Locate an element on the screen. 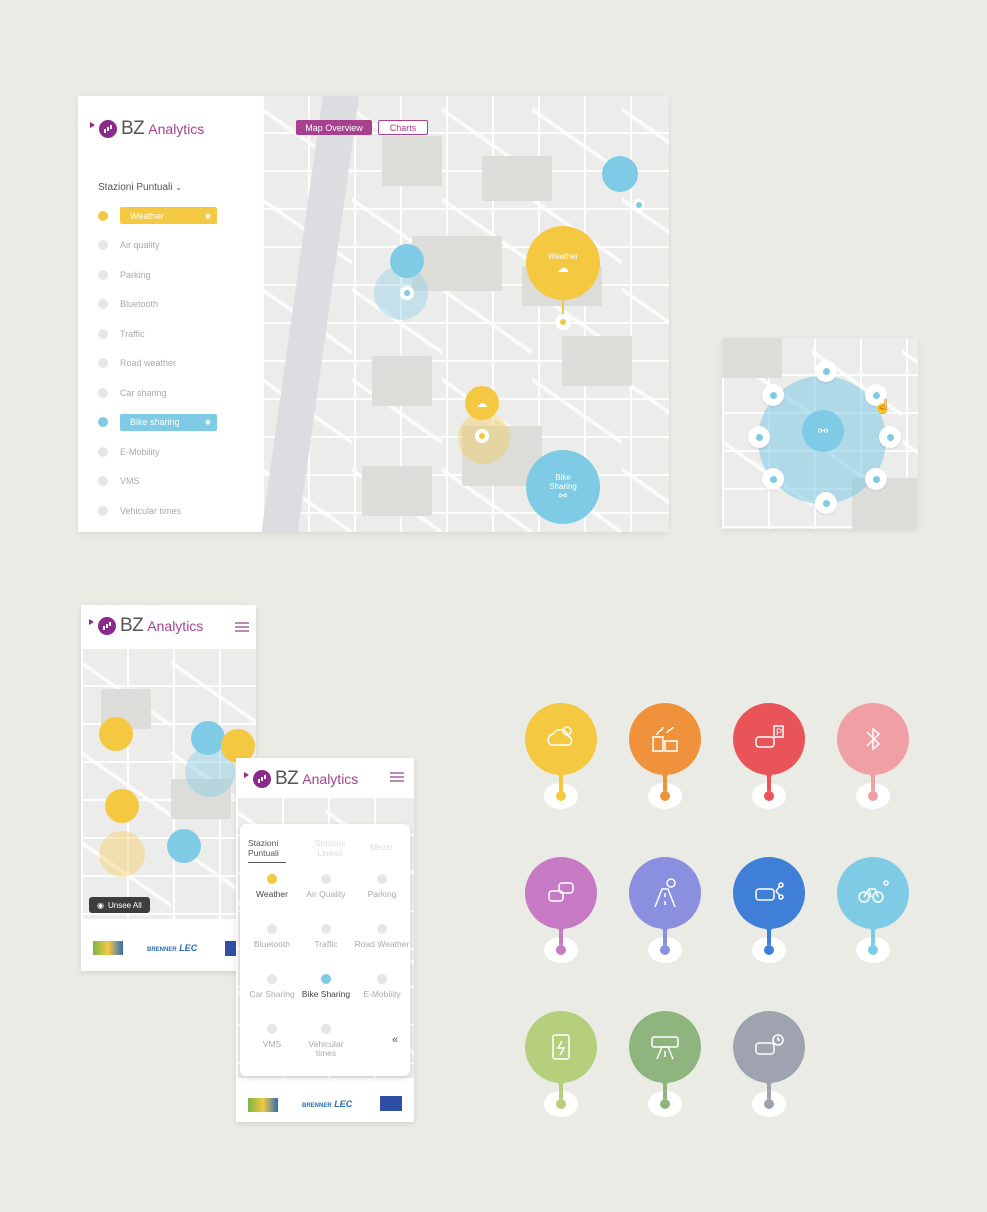 The width and height of the screenshot is (987, 1212). category-cell: Vehicular times is located at coordinates (326, 1041).